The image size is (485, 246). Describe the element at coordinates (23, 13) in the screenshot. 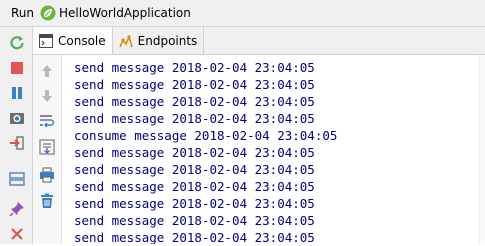

I see `run-label: Run` at that location.